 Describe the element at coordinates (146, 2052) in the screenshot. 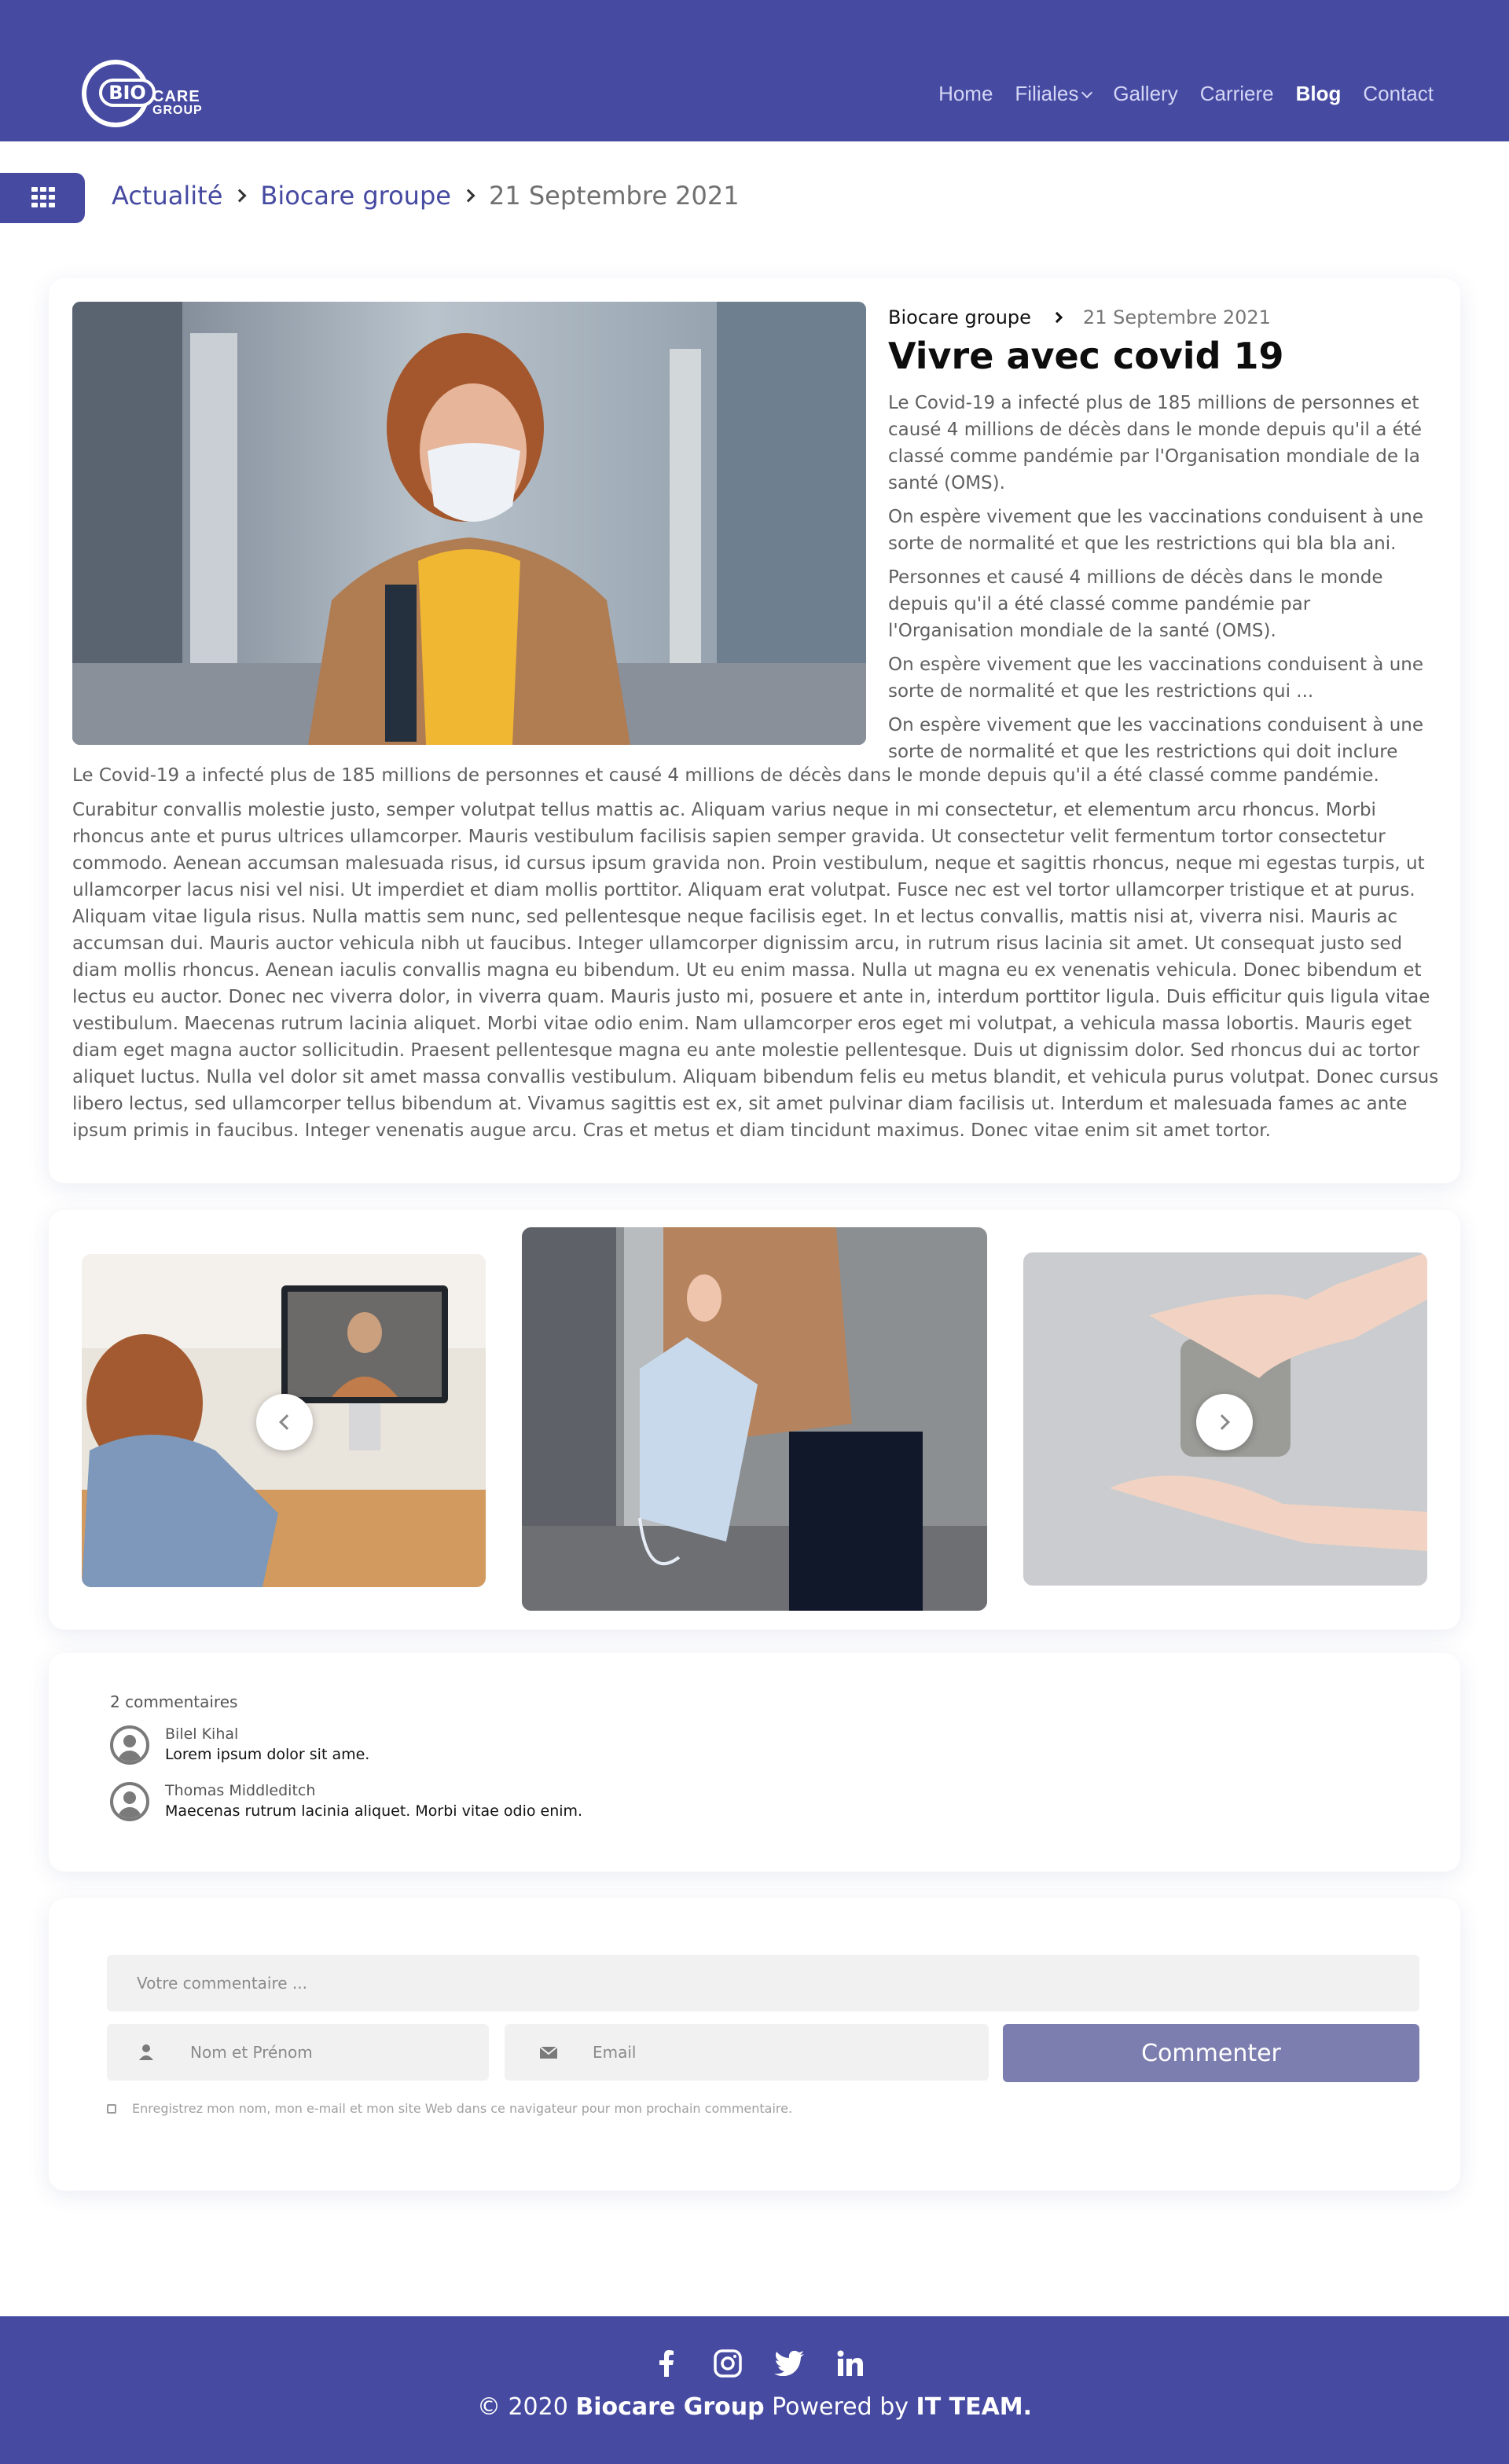

I see `user-icon` at that location.